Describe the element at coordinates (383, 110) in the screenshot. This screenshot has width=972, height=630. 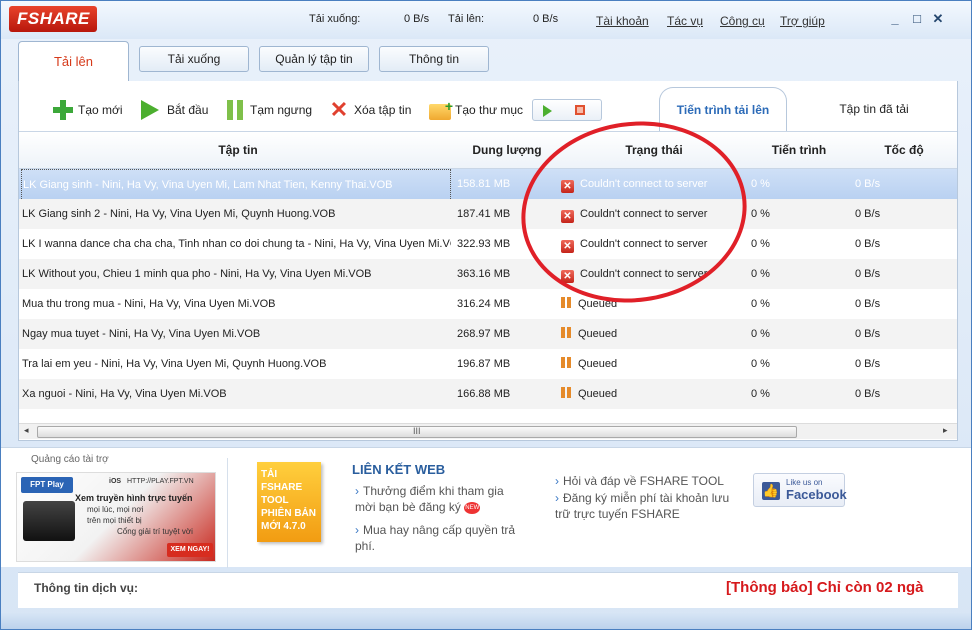
I see `delete-file-button-label: Xóa tập tin` at that location.